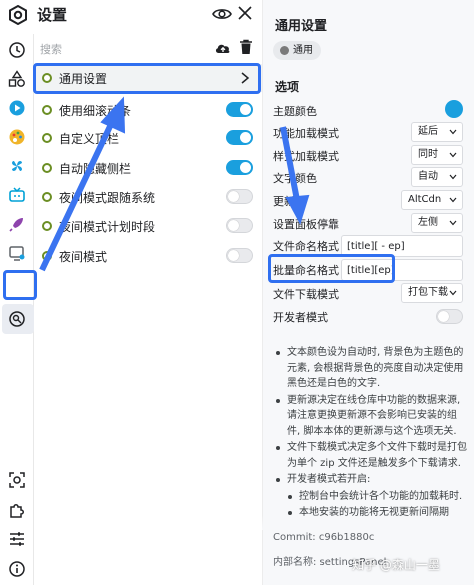 The height and width of the screenshot is (585, 474). Describe the element at coordinates (425, 199) in the screenshot. I see `select-value: AltCdn` at that location.